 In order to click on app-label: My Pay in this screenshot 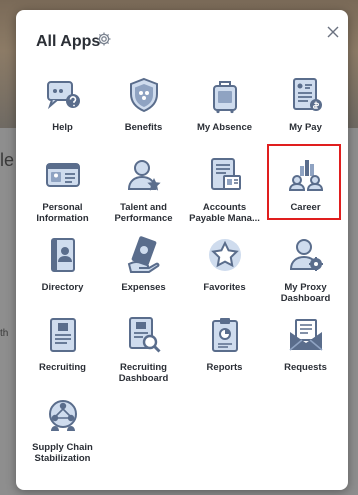, I will do `click(305, 127)`.